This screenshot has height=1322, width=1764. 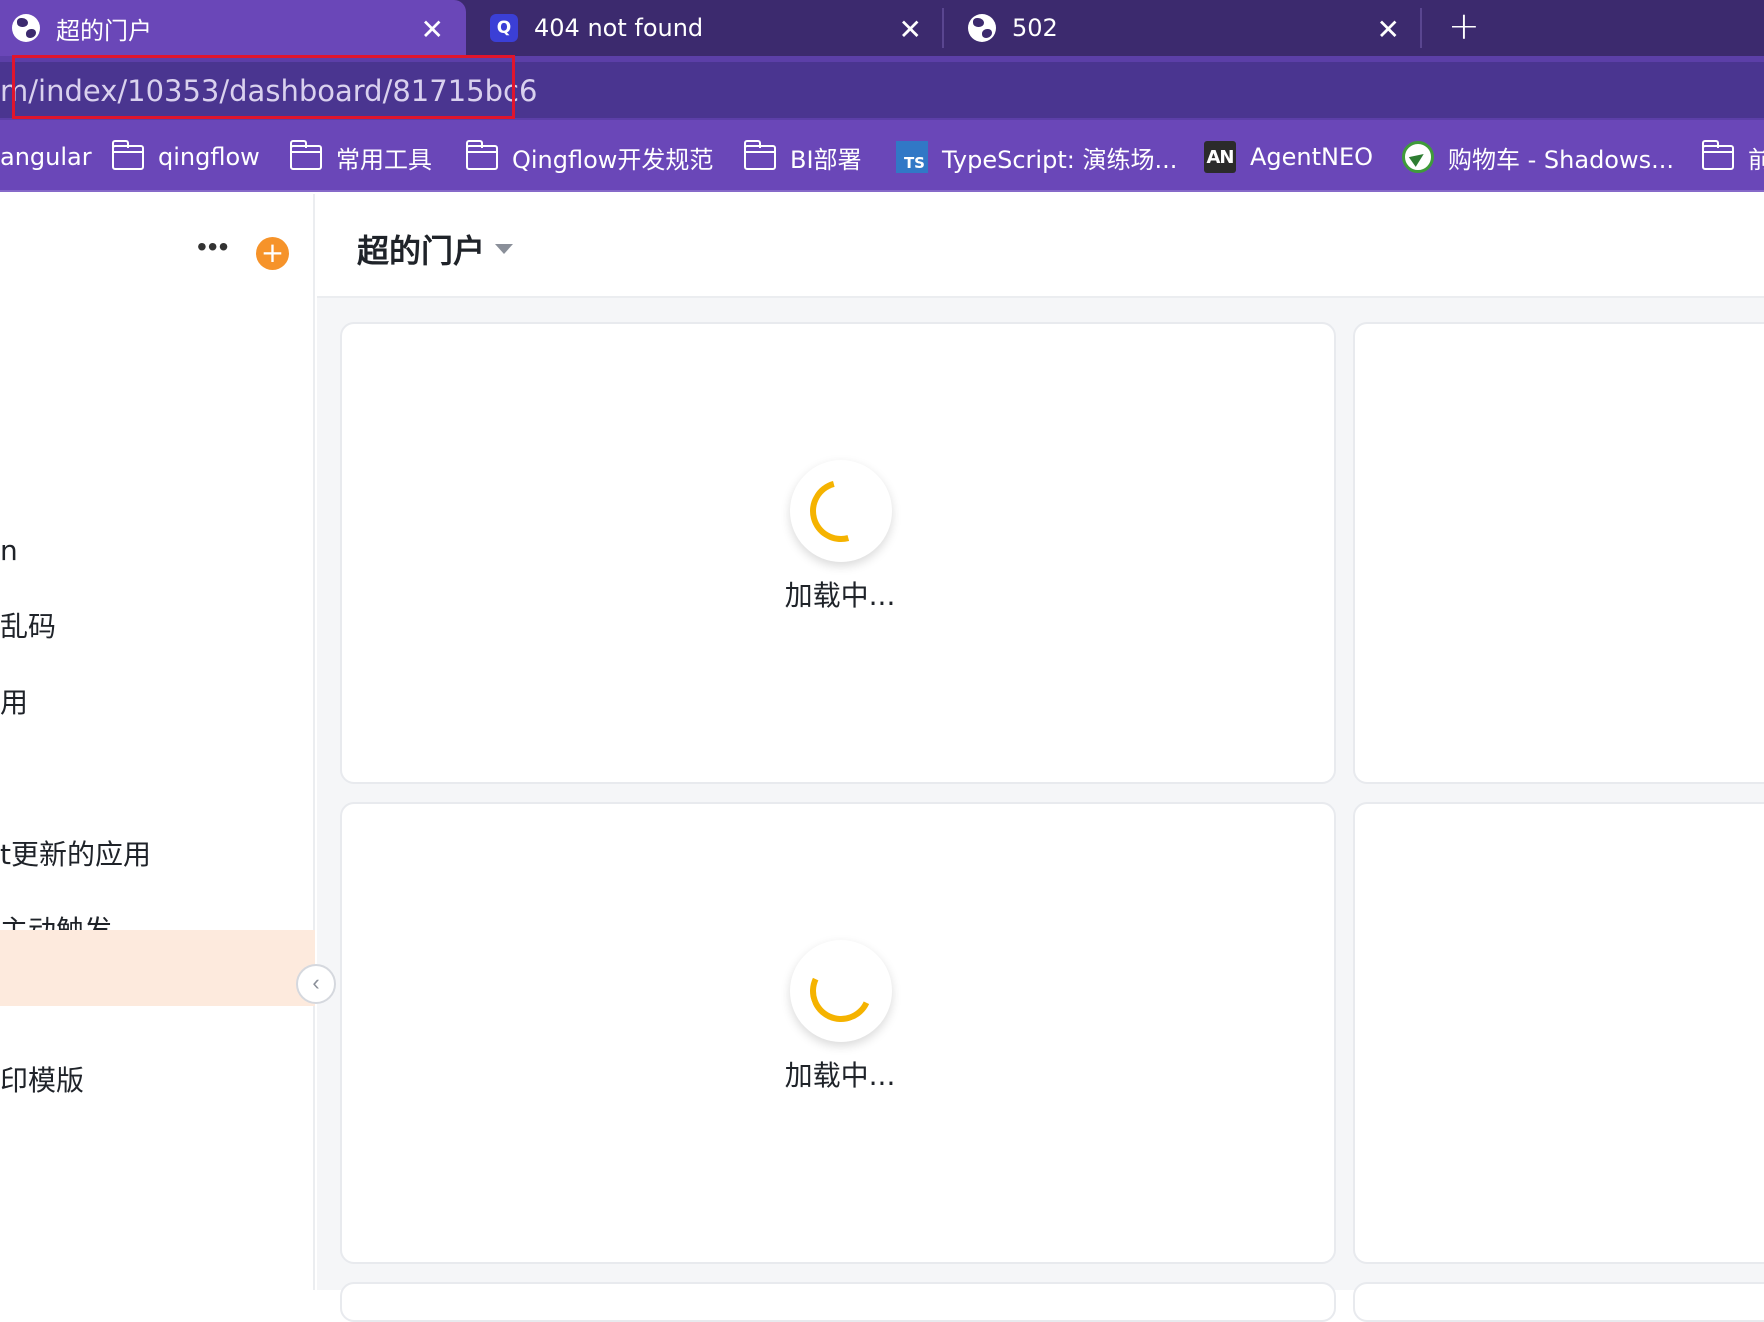 I want to click on bookmark-front: 前, so click(x=1733, y=156).